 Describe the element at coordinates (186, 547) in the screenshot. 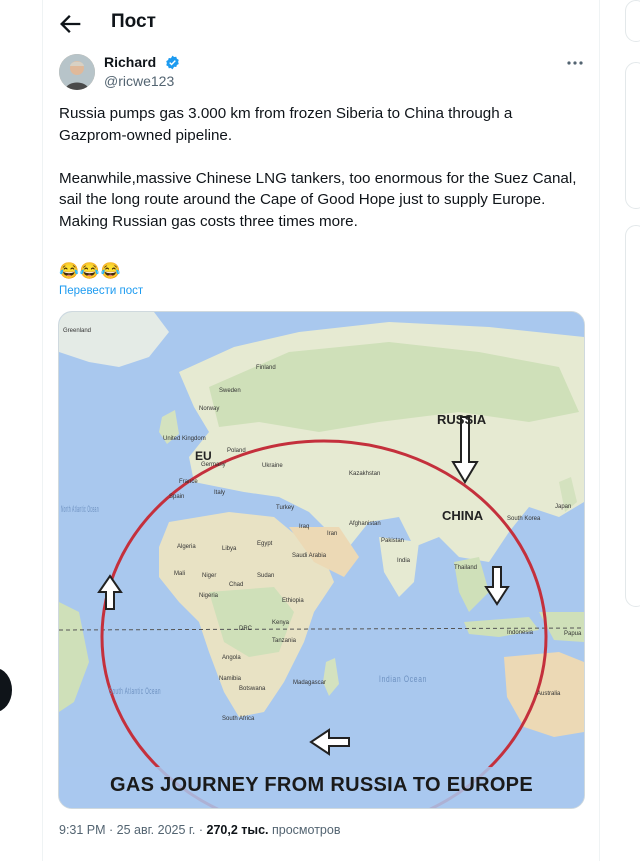

I see `label-algeria: Algeria` at that location.